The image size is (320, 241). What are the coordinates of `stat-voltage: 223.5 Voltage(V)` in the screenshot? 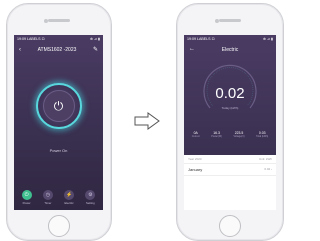 It's located at (238, 134).